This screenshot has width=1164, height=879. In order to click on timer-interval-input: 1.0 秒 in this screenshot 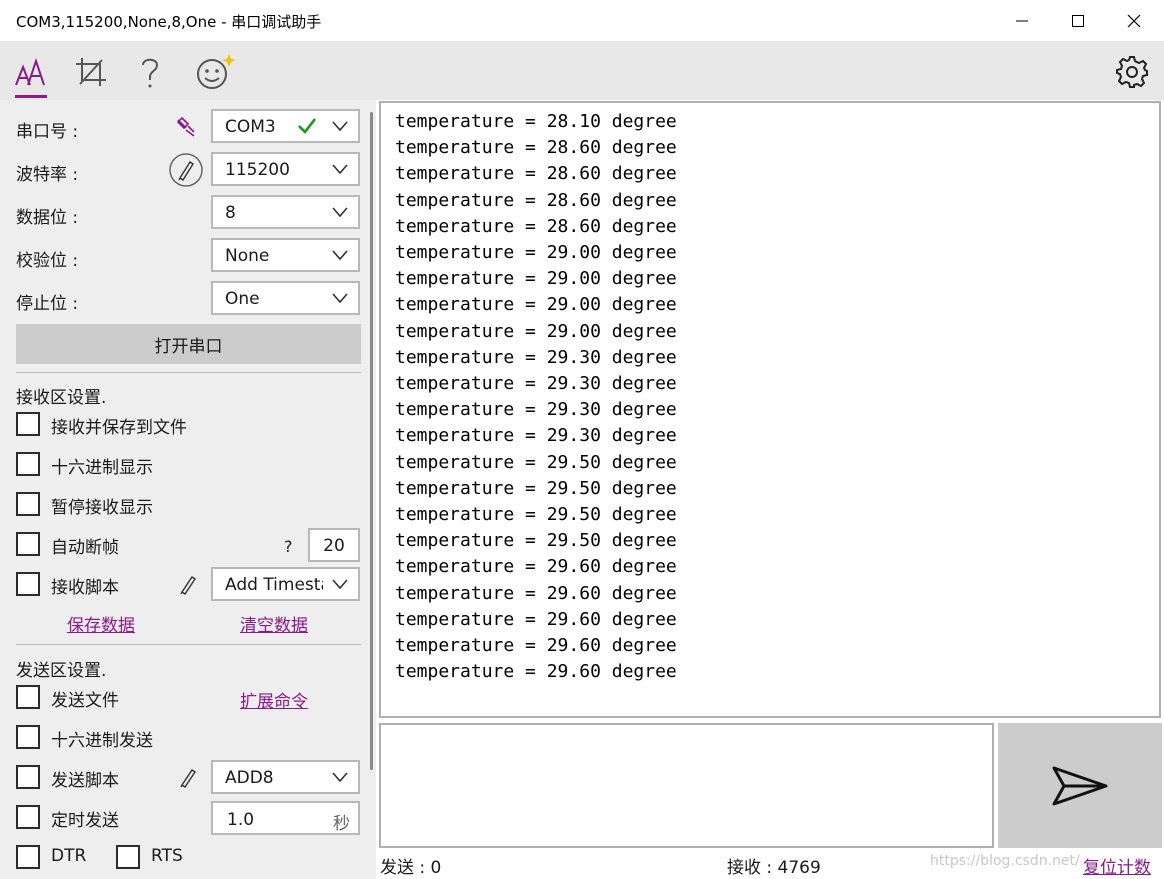, I will do `click(285, 818)`.